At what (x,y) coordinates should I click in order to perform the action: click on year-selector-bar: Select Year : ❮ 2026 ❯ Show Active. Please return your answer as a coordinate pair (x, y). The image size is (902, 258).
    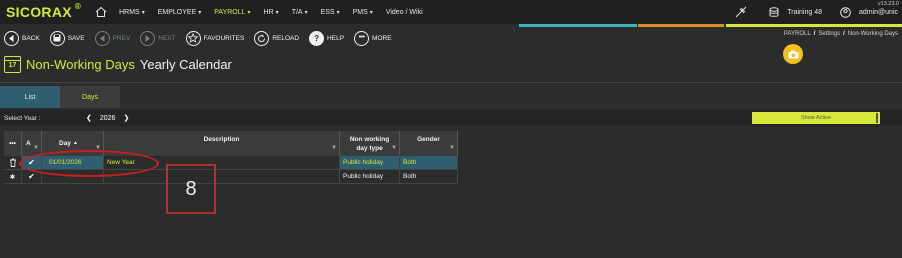
    Looking at the image, I should click on (451, 118).